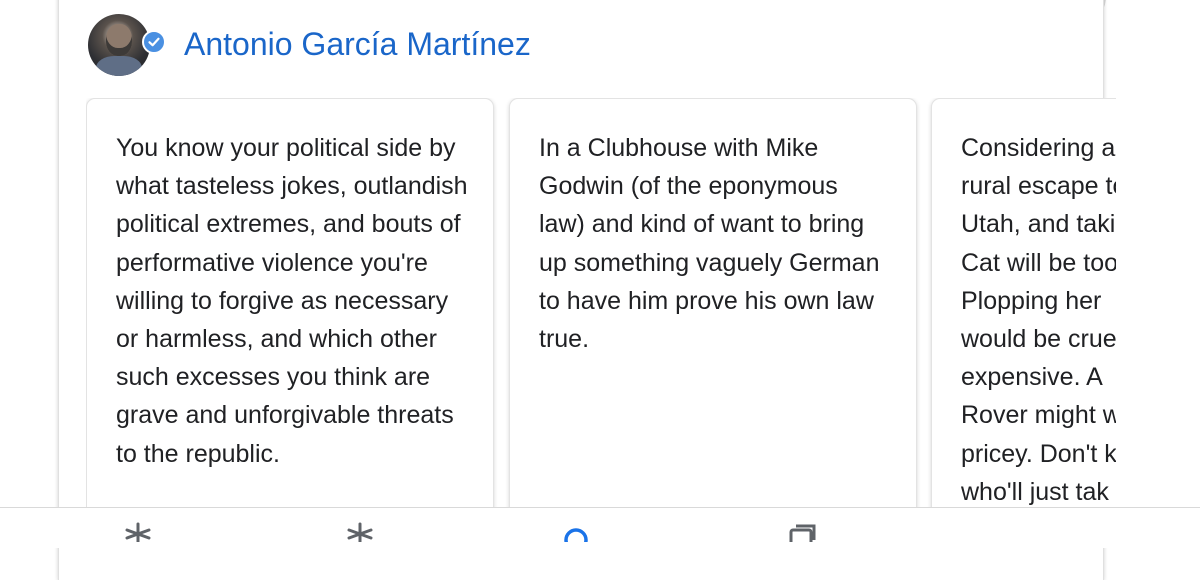  I want to click on recent-apps-icon, so click(800, 535).